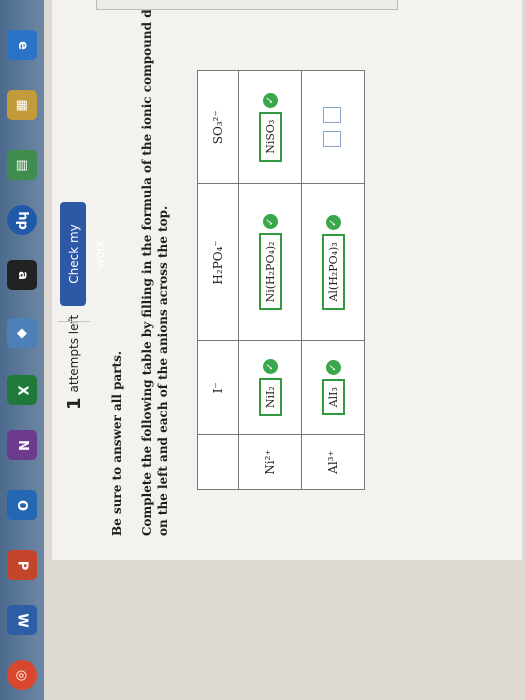 This screenshot has height=700, width=525. I want to click on outlook-icon: O, so click(22, 505).